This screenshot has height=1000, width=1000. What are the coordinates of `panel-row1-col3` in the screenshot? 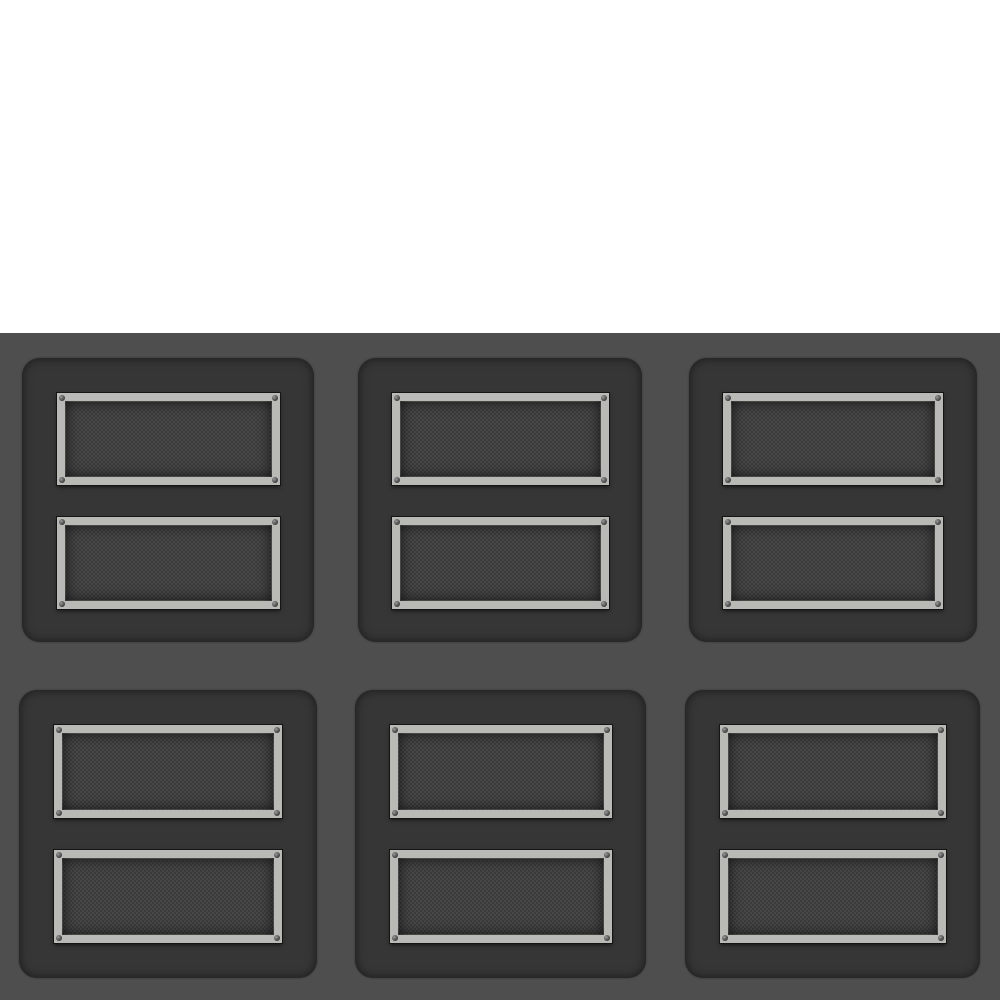 It's located at (833, 500).